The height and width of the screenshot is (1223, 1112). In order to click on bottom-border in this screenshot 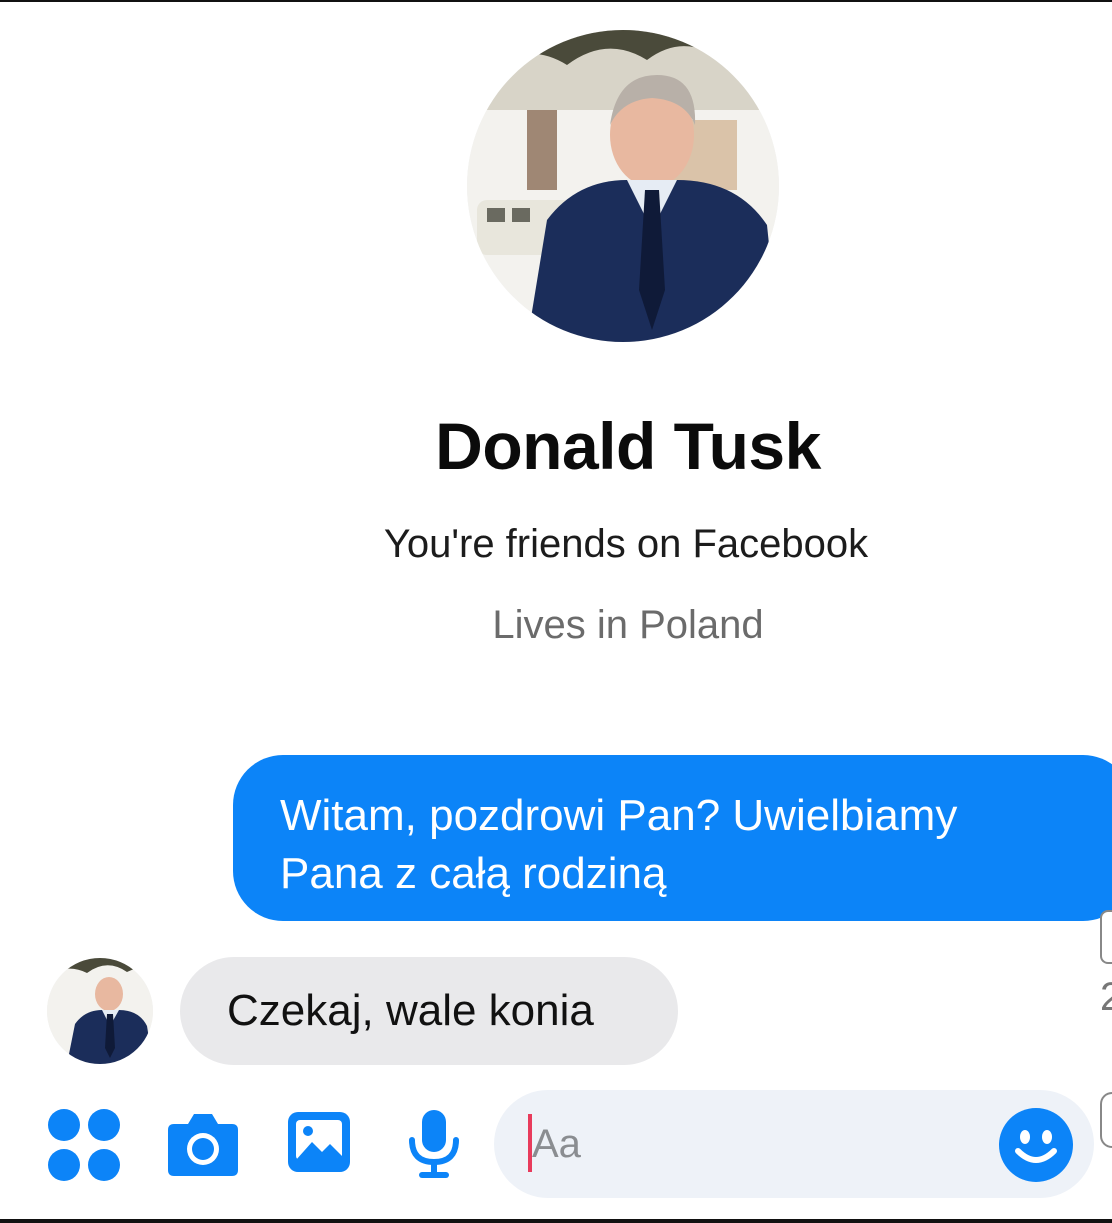, I will do `click(556, 1221)`.